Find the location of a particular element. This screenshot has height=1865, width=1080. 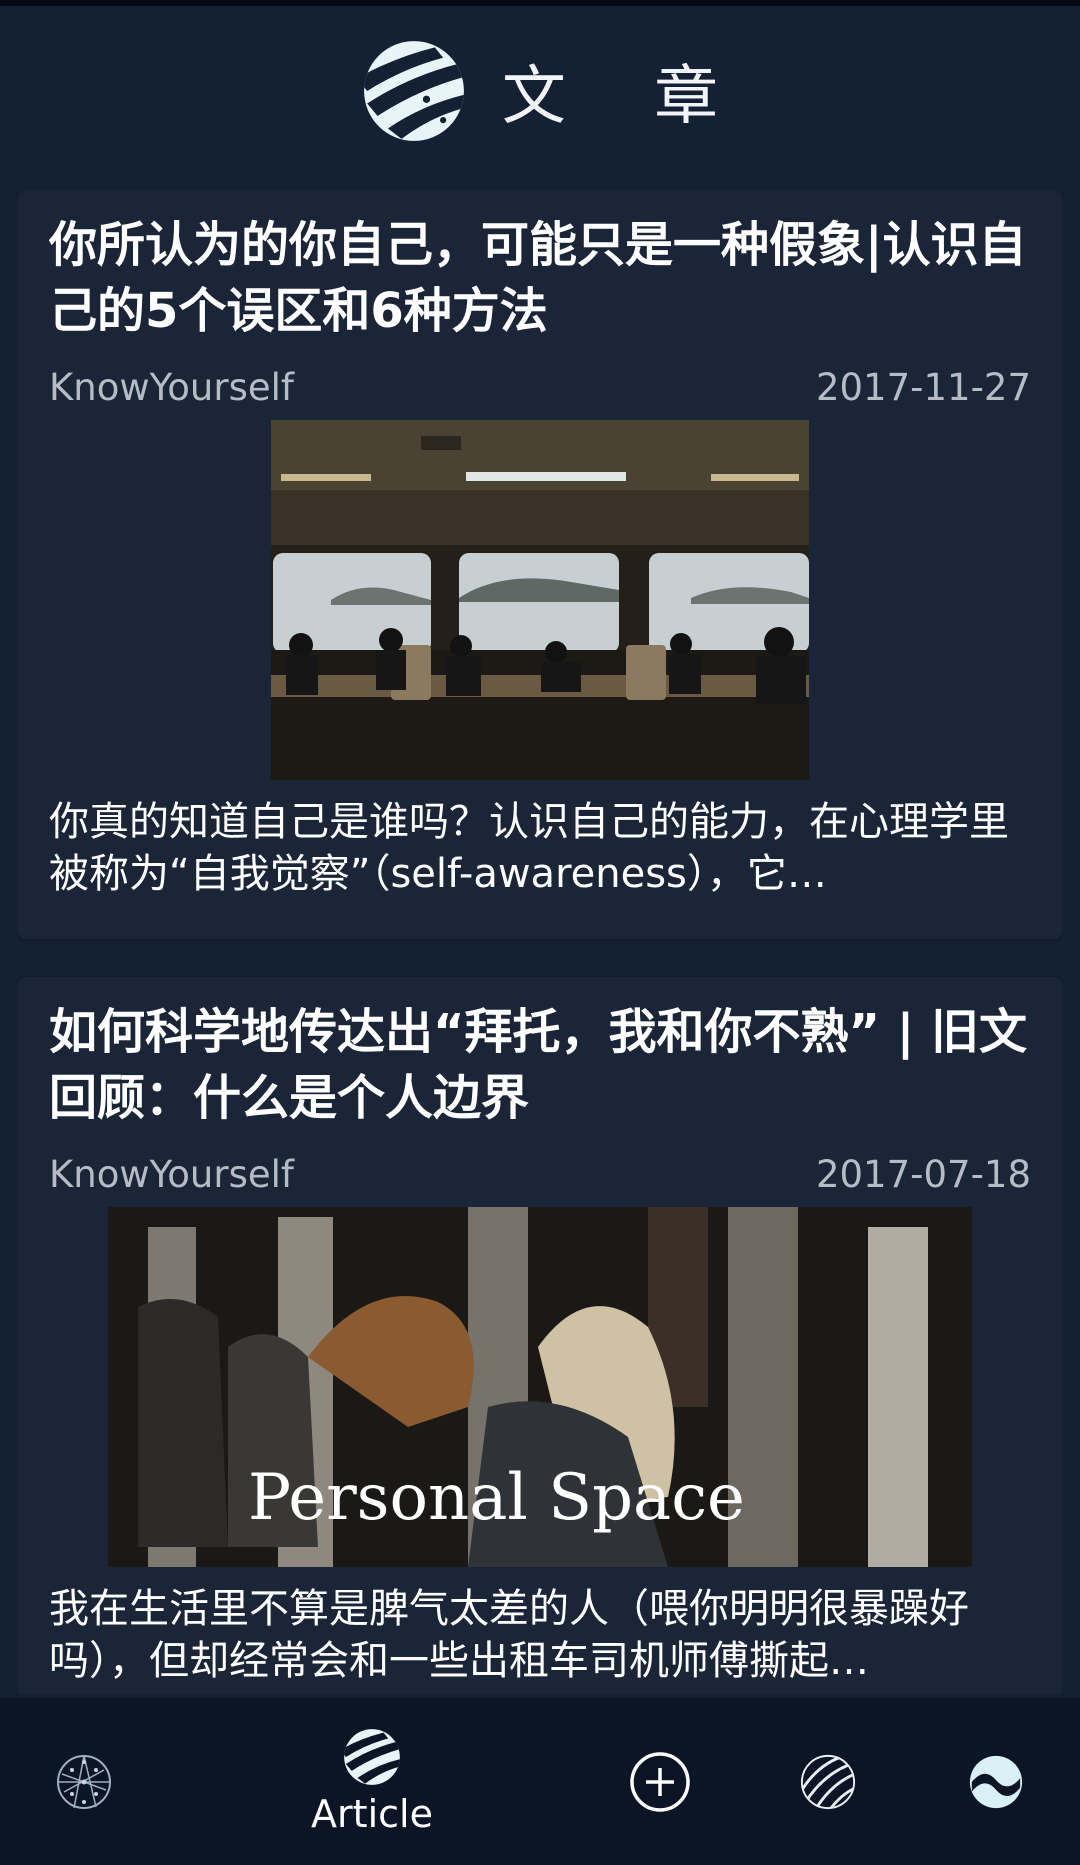

article-date: 2017-07-18 is located at coordinates (923, 1174).